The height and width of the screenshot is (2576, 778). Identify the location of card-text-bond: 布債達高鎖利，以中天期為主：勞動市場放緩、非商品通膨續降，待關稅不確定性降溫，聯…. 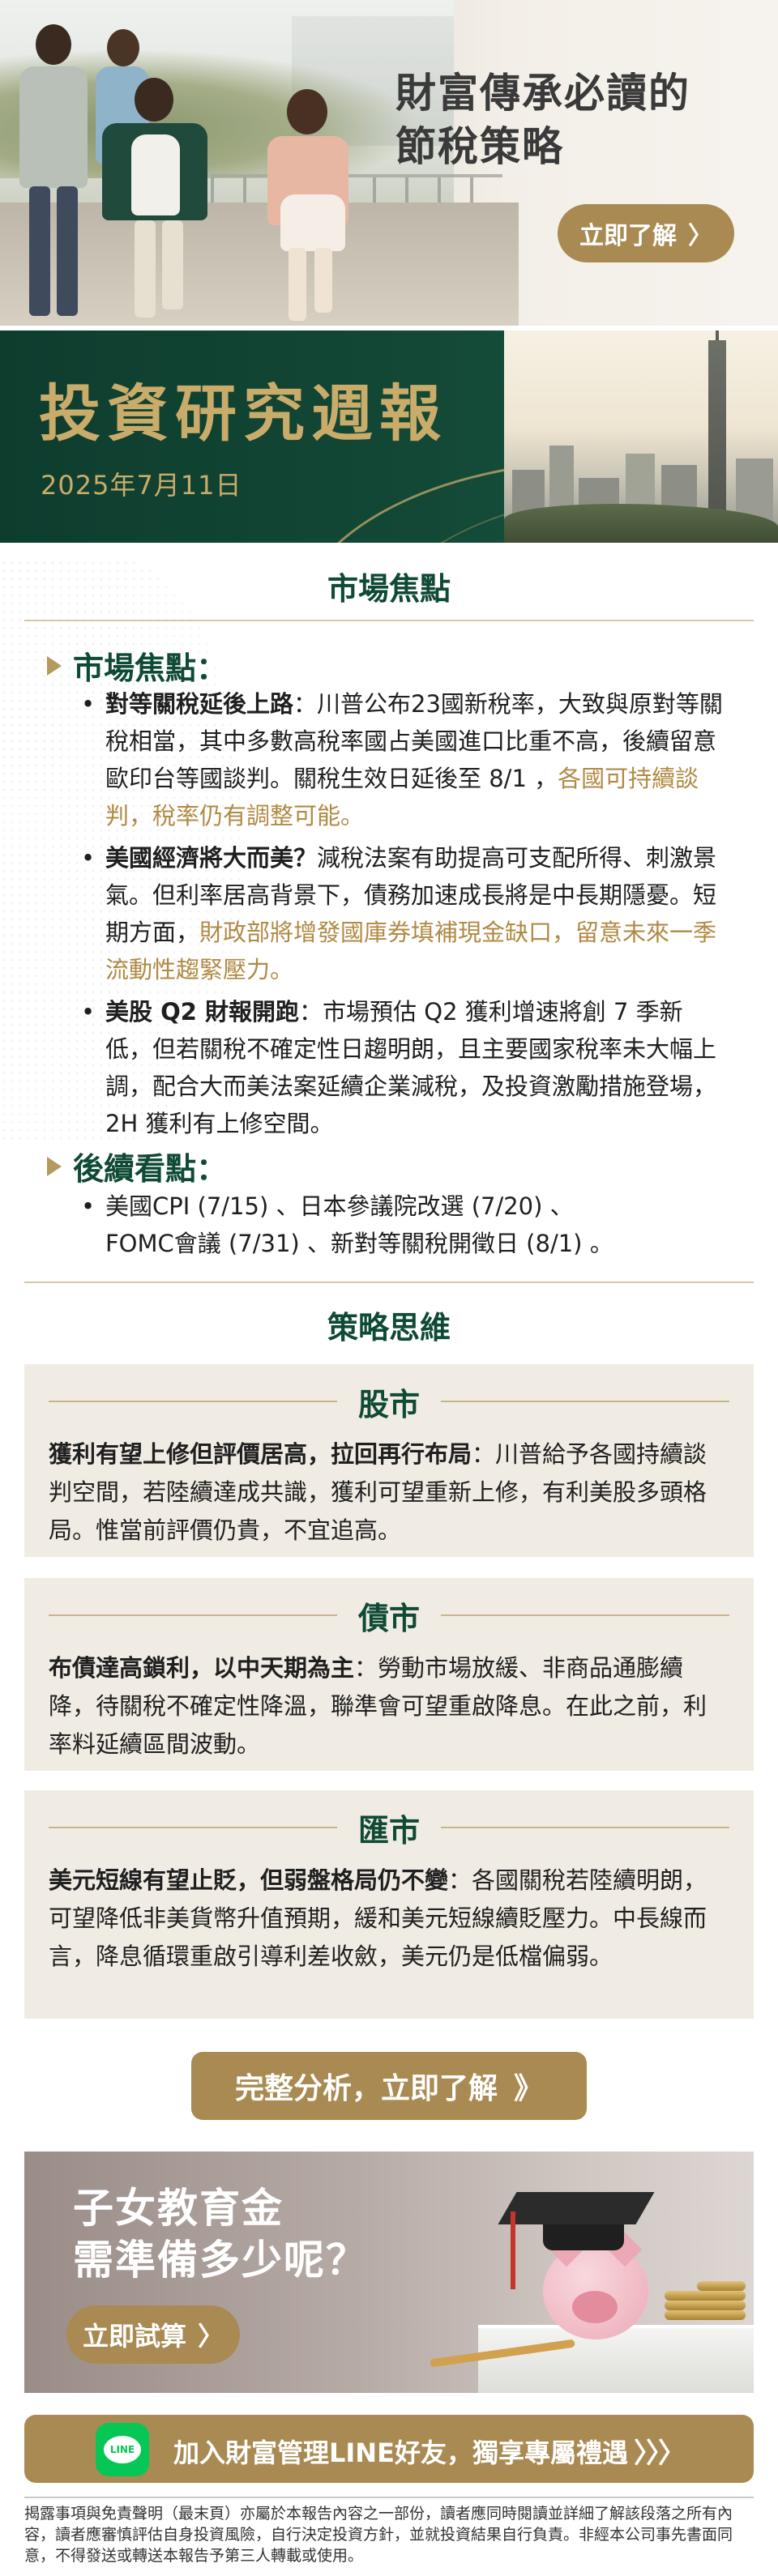
(389, 1706).